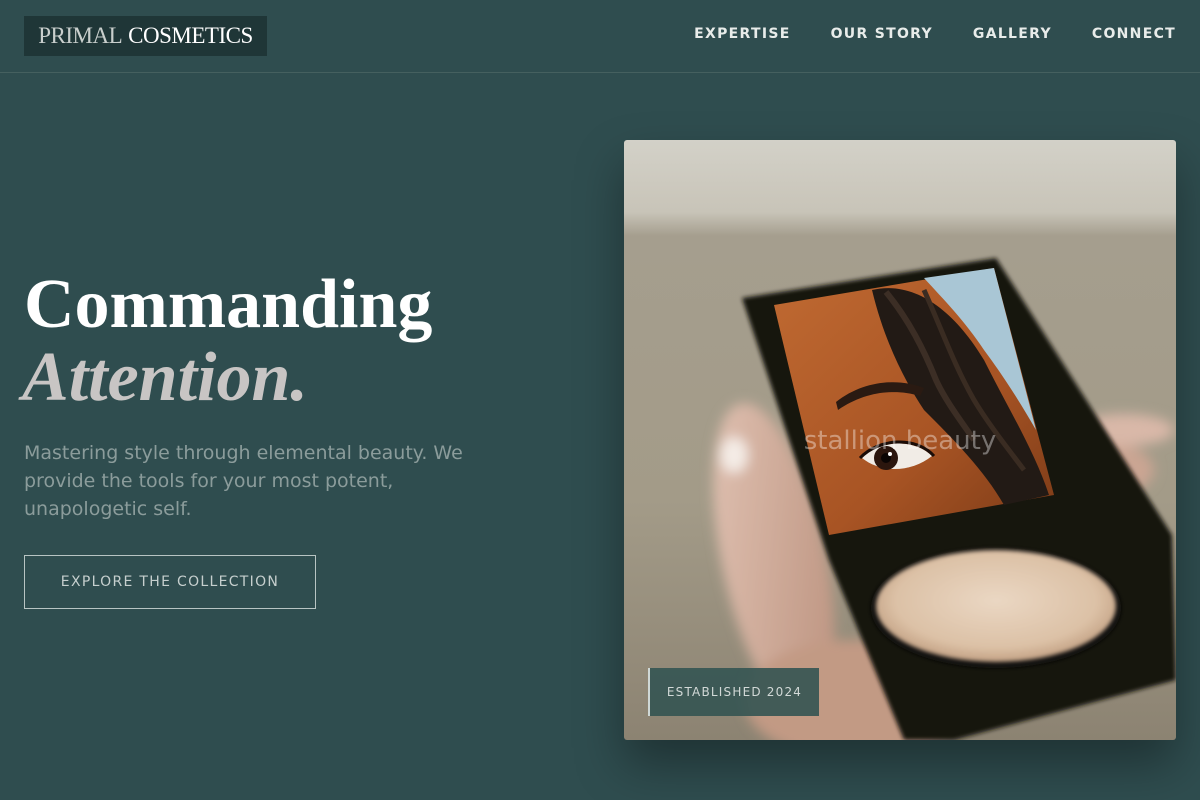  I want to click on hero-title-line1: Commanding, so click(228, 304).